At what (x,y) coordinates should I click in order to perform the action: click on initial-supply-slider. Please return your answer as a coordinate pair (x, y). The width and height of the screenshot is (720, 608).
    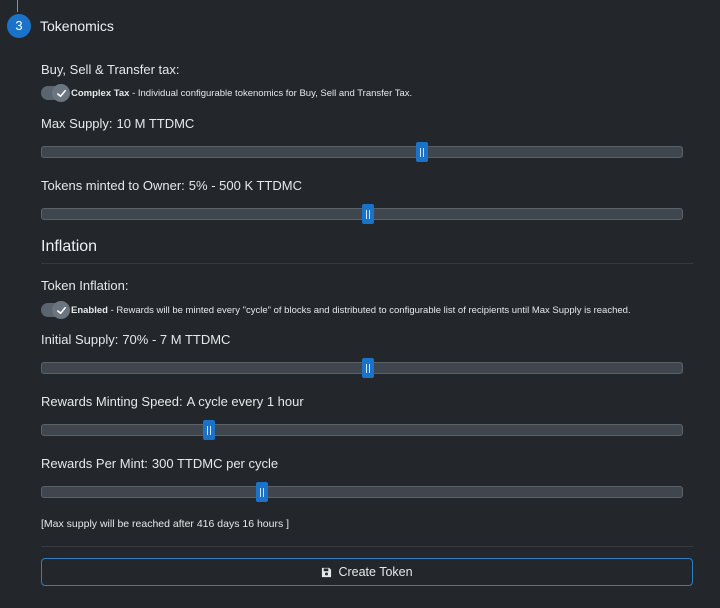
    Looking at the image, I should click on (362, 368).